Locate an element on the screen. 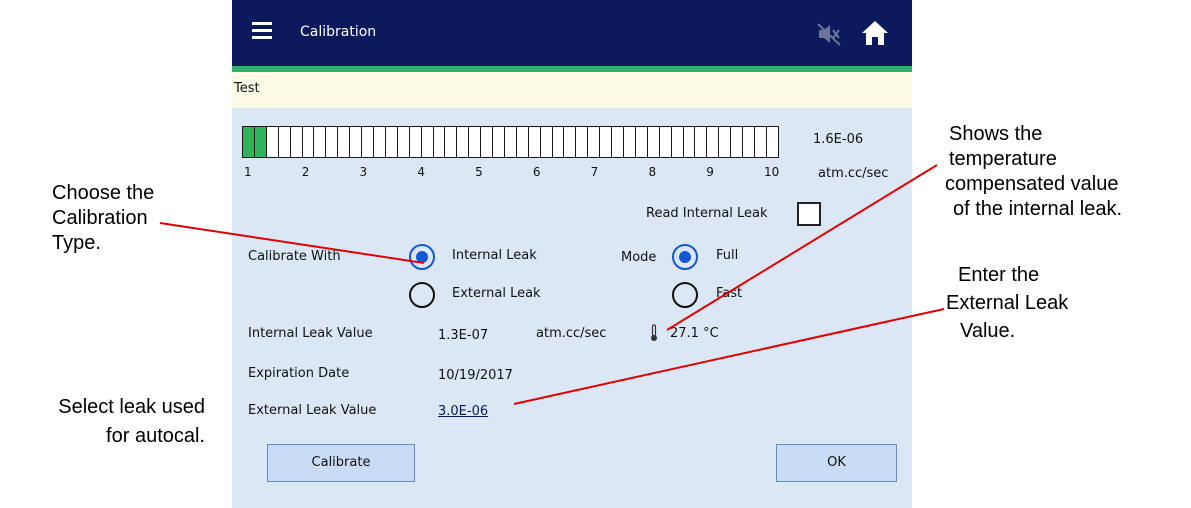  leader-line-calibration-type is located at coordinates (292, 243).